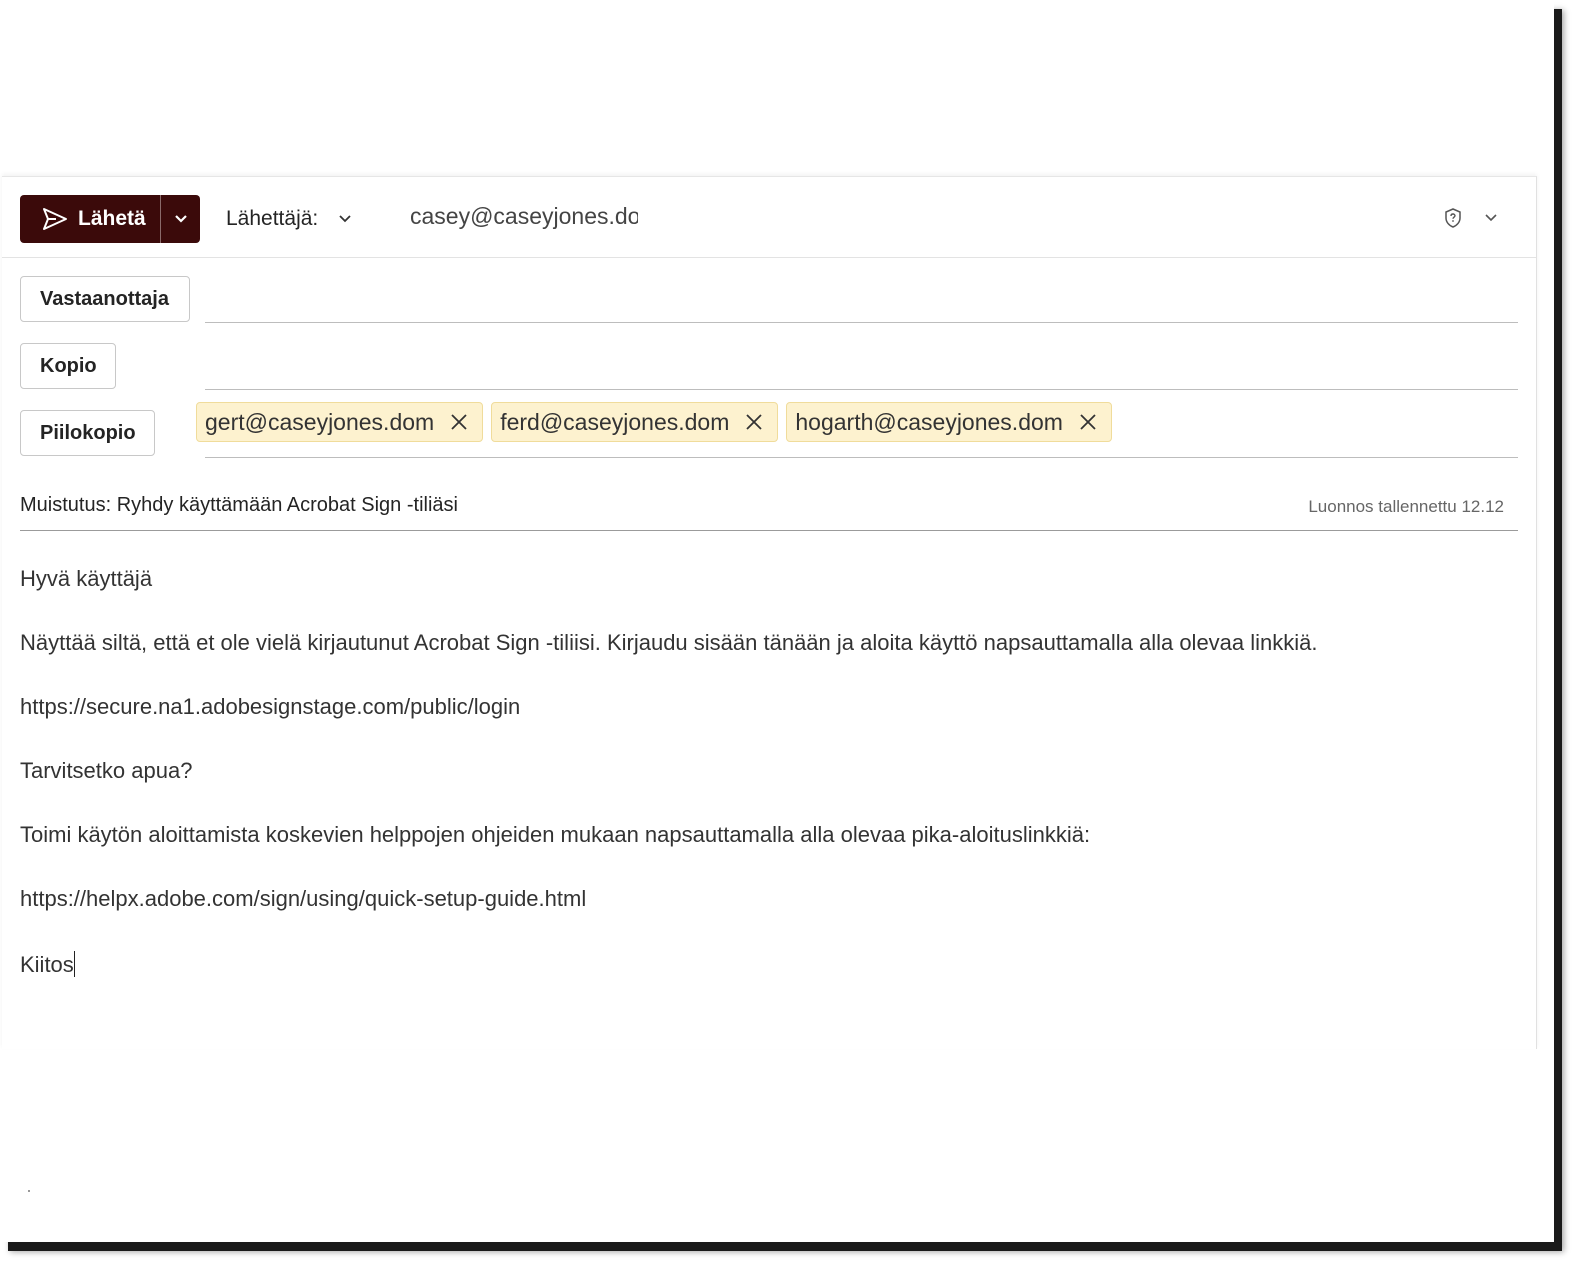  I want to click on cc-input, so click(861, 367).